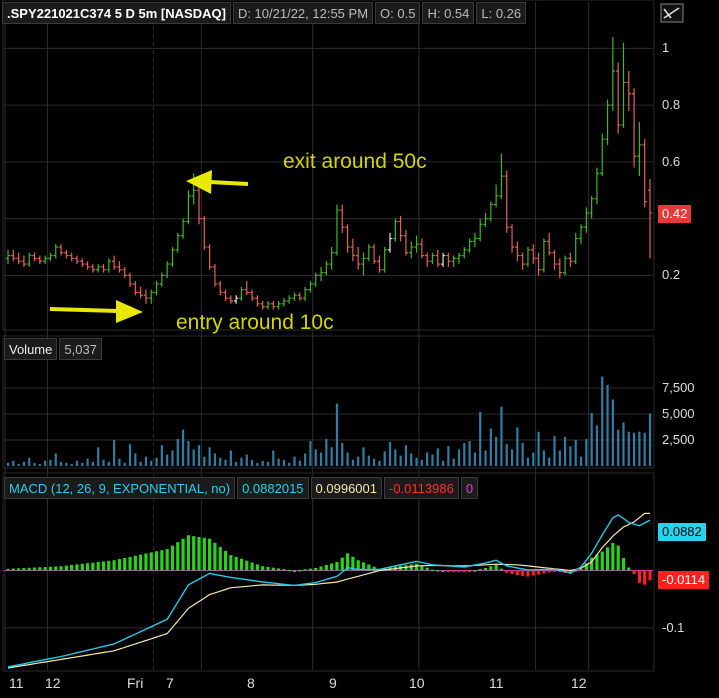  Describe the element at coordinates (448, 13) in the screenshot. I see `high-label: H: 0.54` at that location.